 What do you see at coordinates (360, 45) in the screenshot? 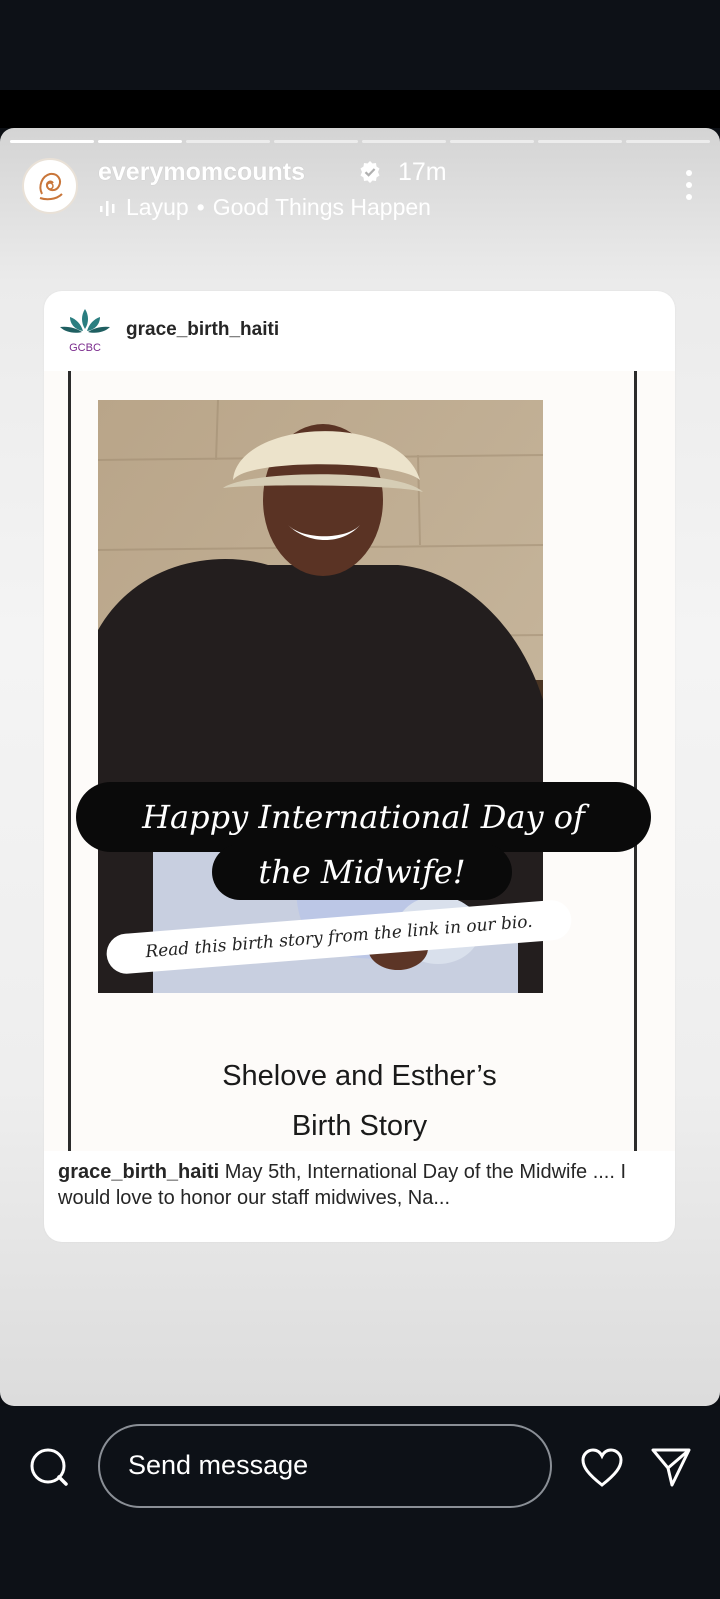
I see `status-area` at bounding box center [360, 45].